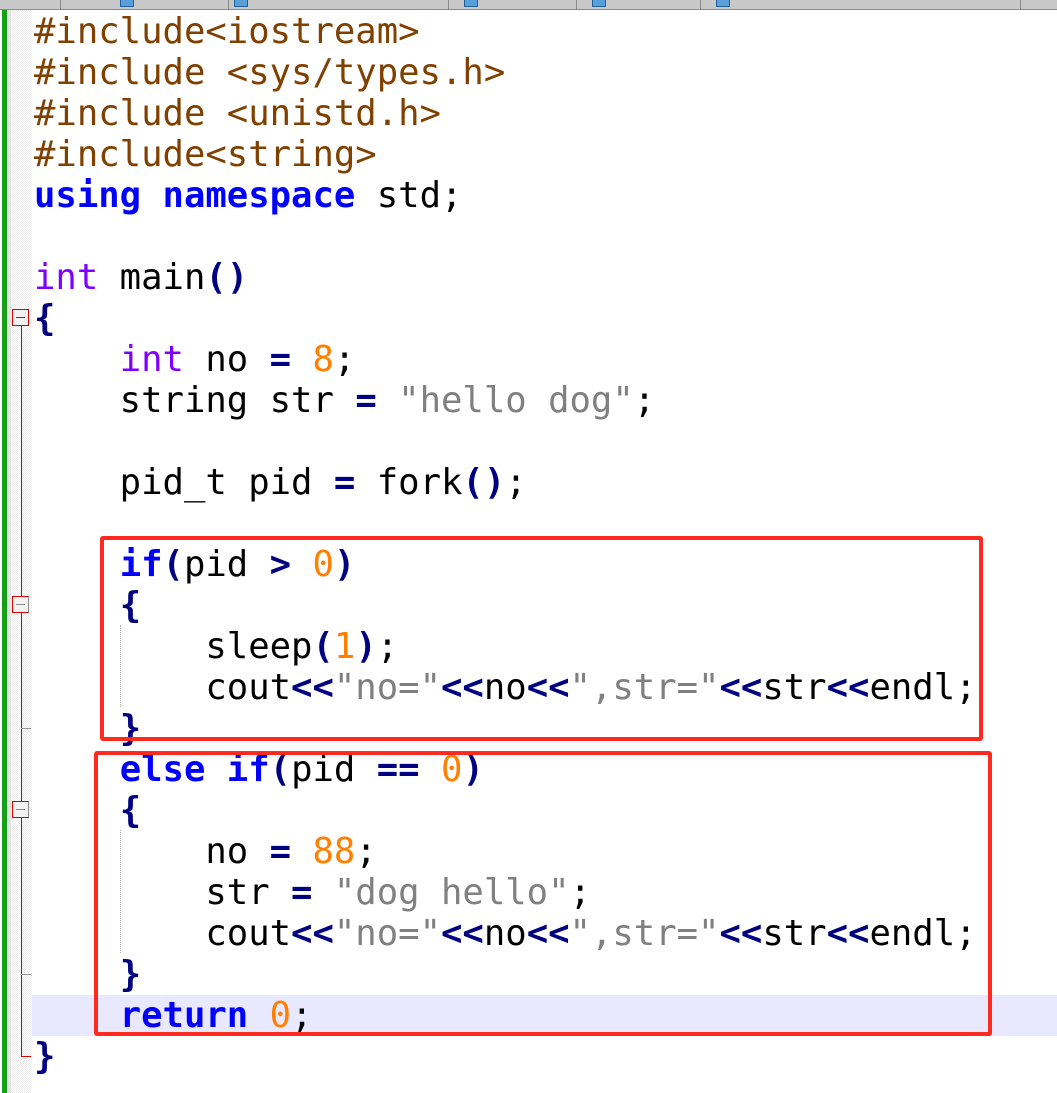  Describe the element at coordinates (26, 728) in the screenshot. I see `fold-end-if` at that location.